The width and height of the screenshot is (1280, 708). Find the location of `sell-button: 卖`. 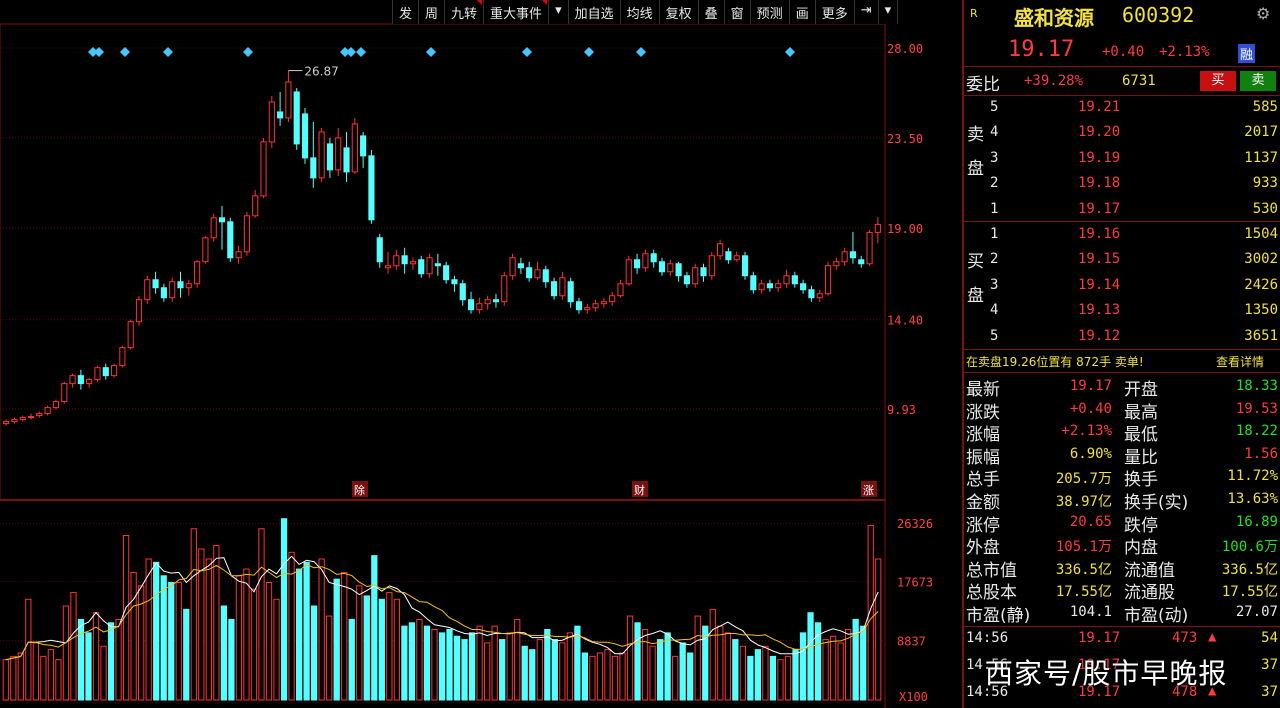

sell-button: 卖 is located at coordinates (1258, 81).